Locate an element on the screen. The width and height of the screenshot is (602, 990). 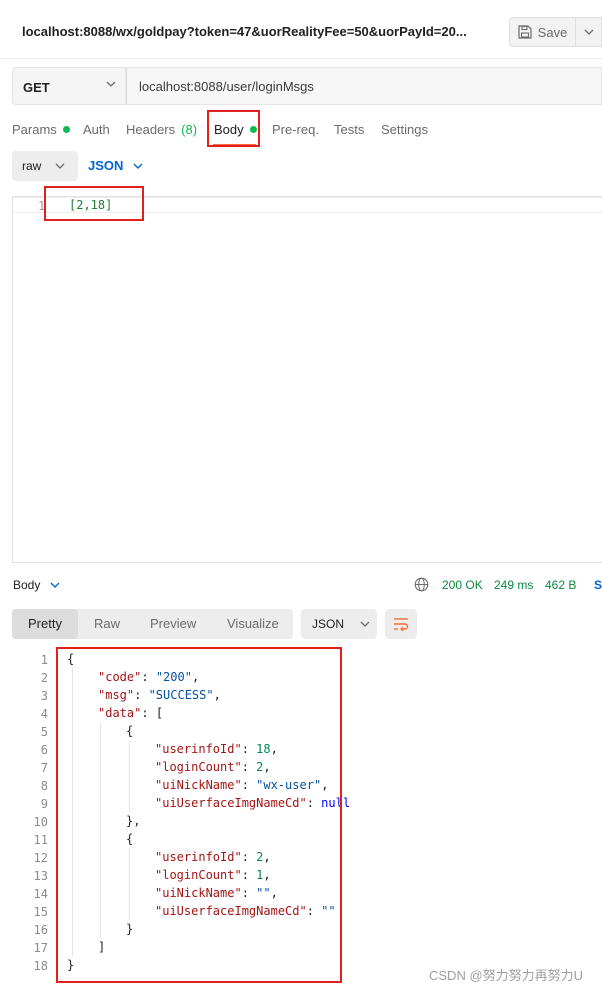
tab-label: Auth is located at coordinates (96, 129).